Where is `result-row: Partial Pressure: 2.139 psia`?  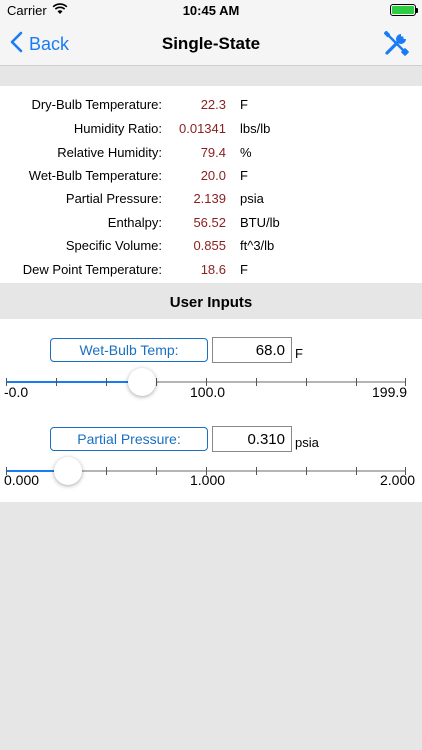
result-row: Partial Pressure: 2.139 psia is located at coordinates (211, 198).